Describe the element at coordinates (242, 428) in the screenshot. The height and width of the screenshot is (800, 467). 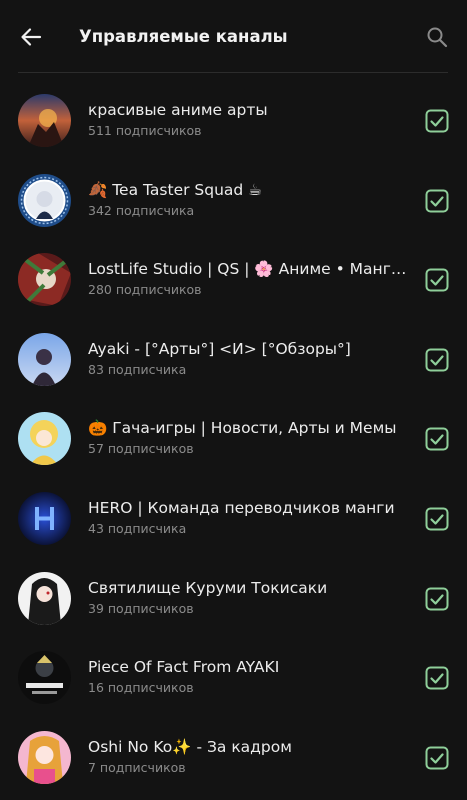
I see `channel-name: 🎃 Гача-игры | Новости, Арты и Мемы` at that location.